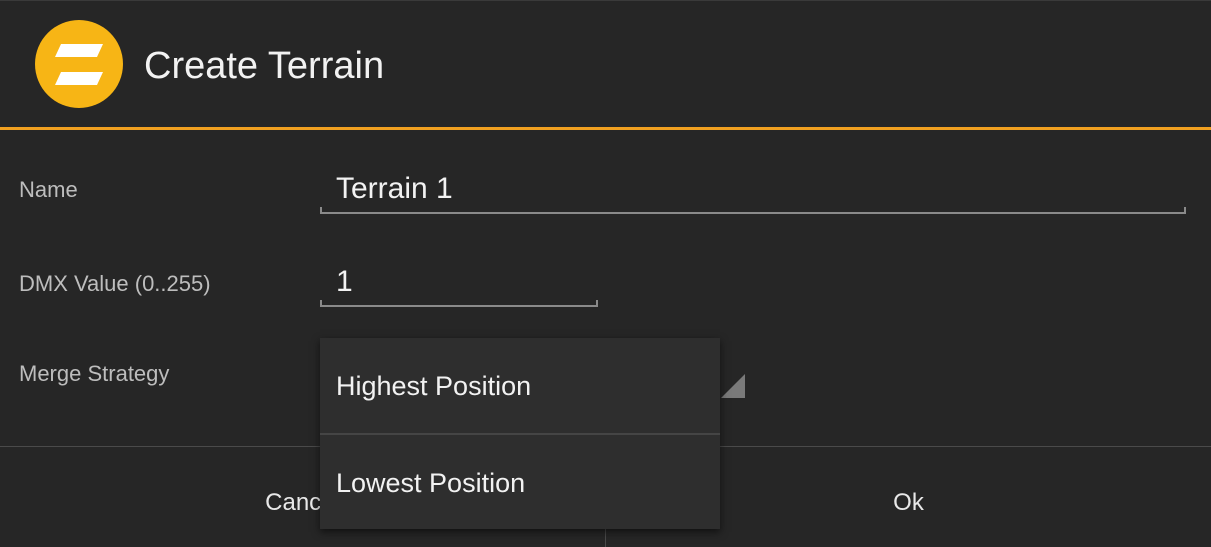 Image resolution: width=1211 pixels, height=547 pixels. I want to click on dropdown-option-lowest-position: Lowest Position, so click(520, 483).